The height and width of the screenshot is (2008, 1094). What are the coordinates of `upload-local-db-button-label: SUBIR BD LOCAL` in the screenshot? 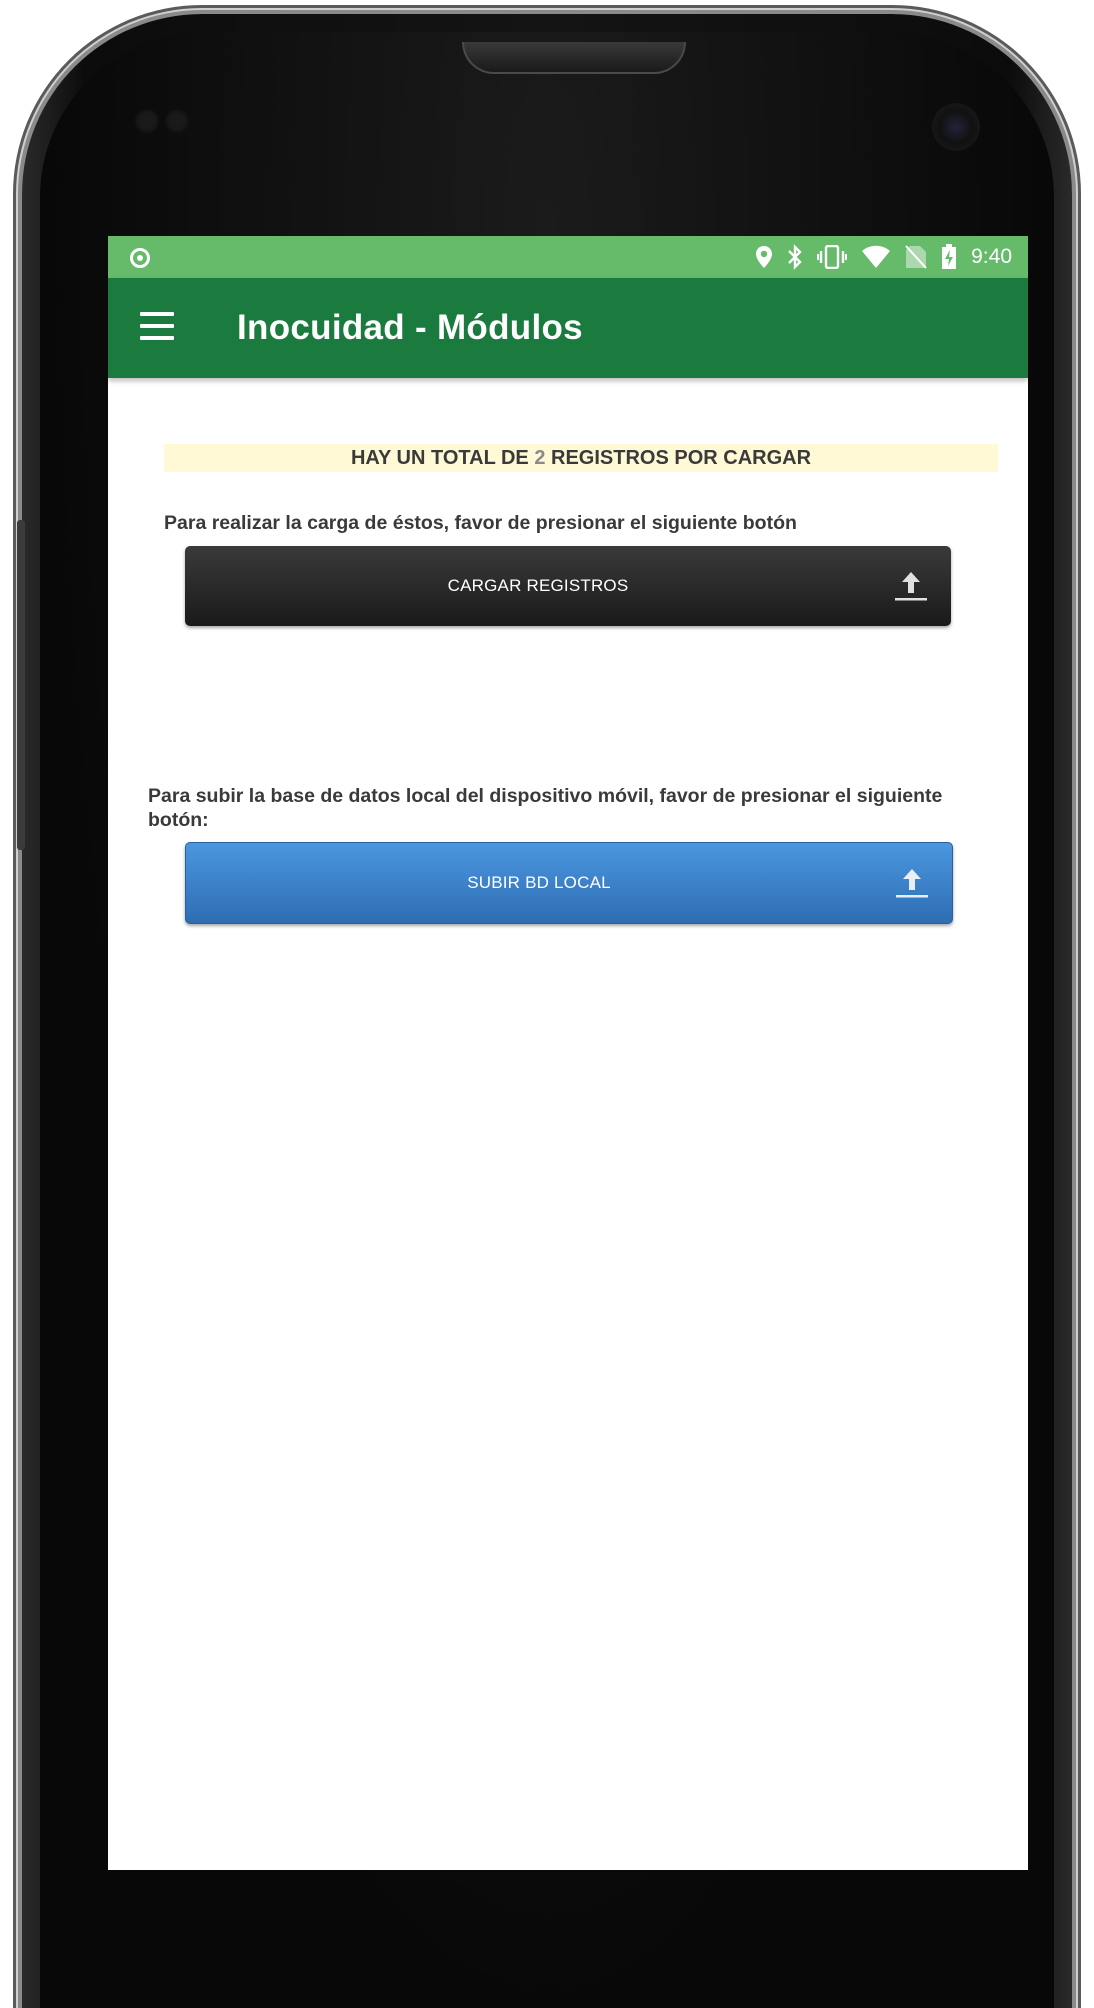 It's located at (539, 882).